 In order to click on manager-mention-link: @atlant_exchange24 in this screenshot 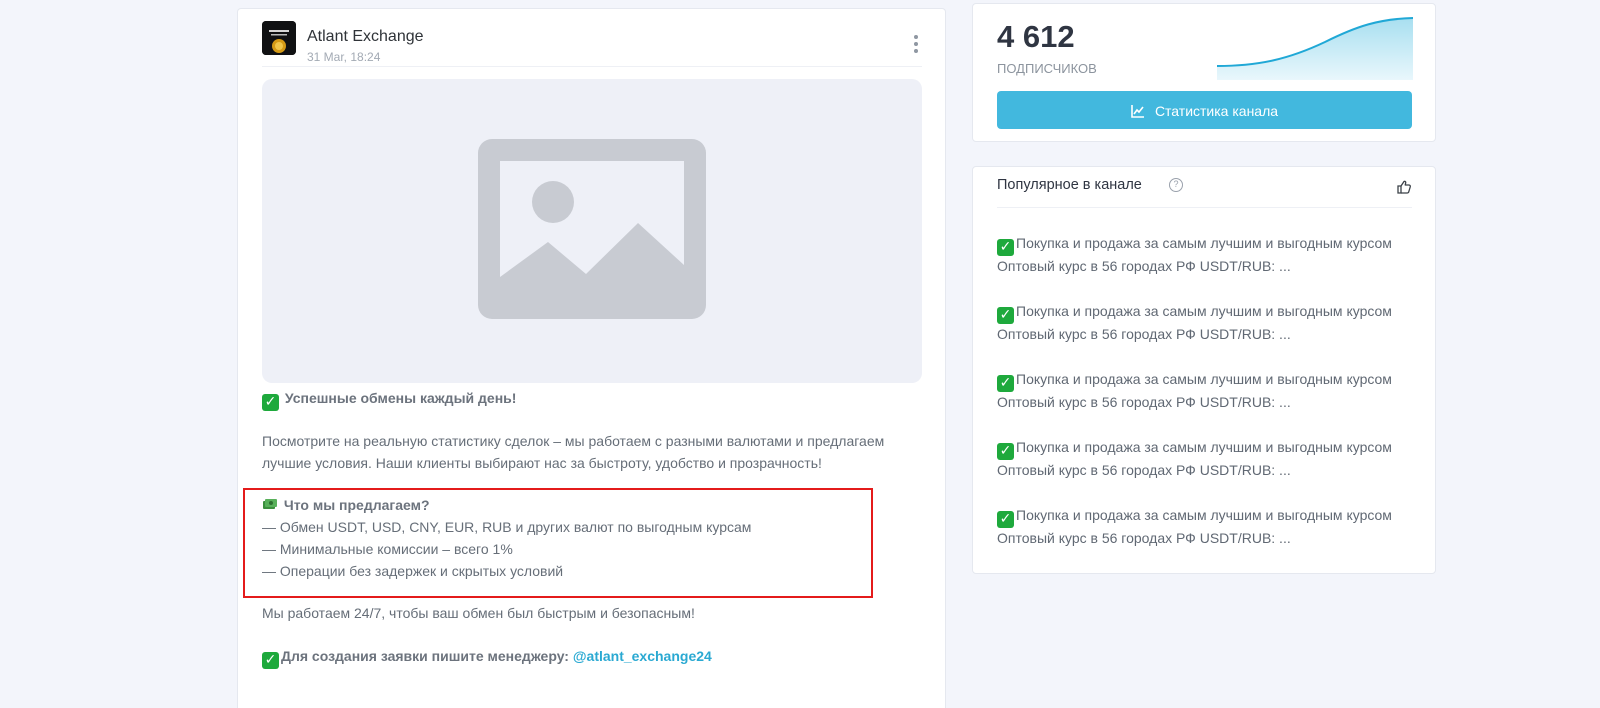, I will do `click(642, 656)`.